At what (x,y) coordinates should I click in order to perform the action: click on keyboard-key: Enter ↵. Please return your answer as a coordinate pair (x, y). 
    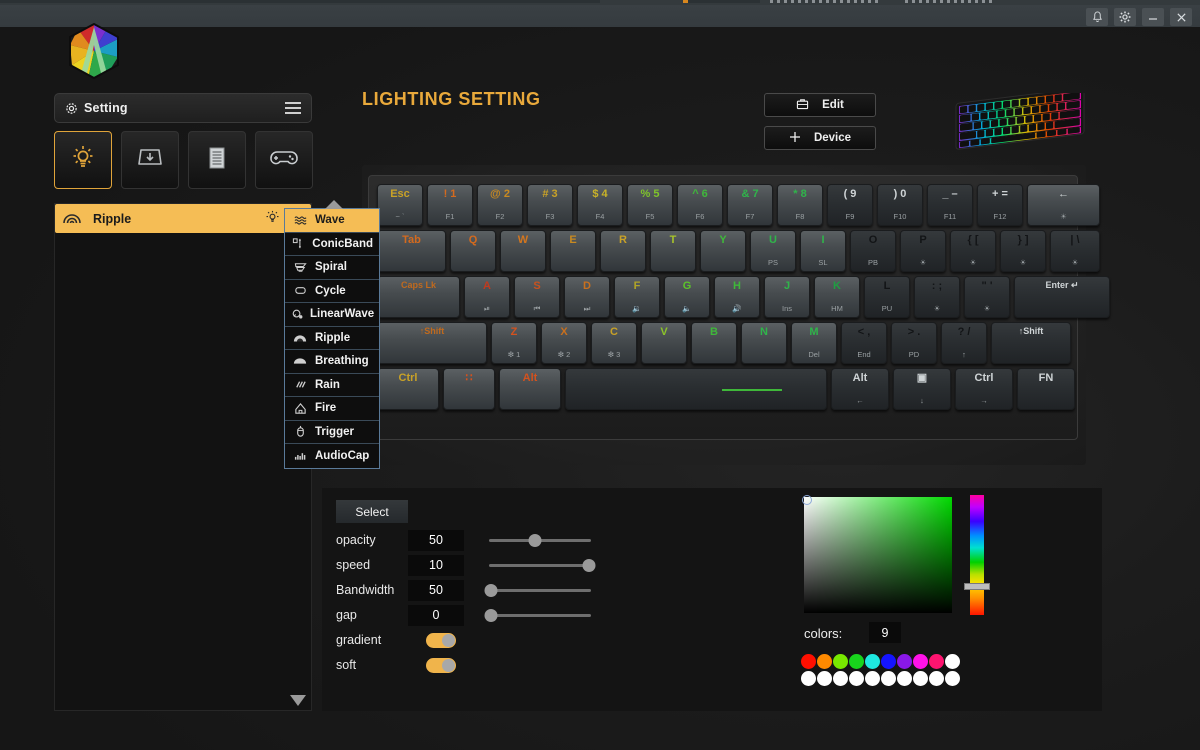
    Looking at the image, I should click on (1062, 297).